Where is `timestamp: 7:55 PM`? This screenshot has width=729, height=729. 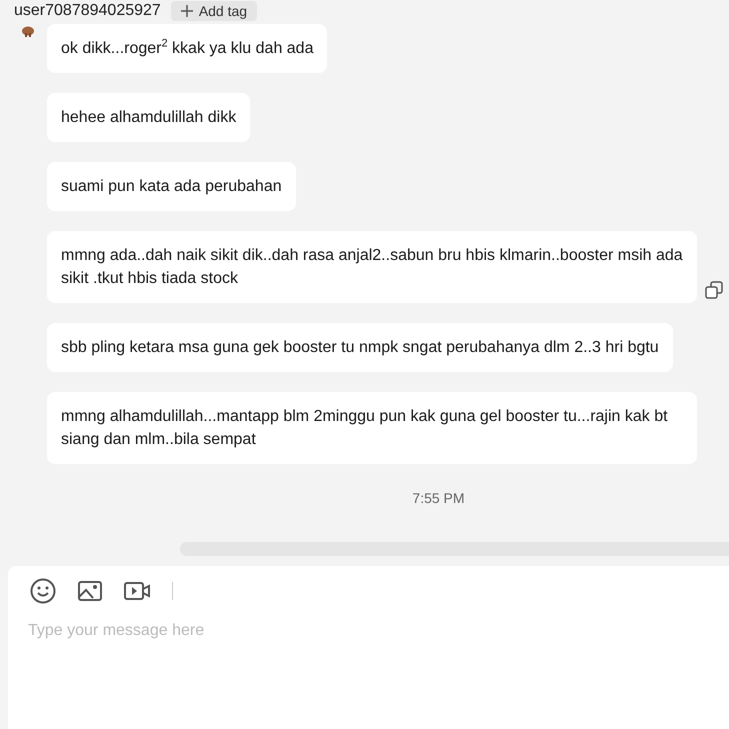 timestamp: 7:55 PM is located at coordinates (438, 498).